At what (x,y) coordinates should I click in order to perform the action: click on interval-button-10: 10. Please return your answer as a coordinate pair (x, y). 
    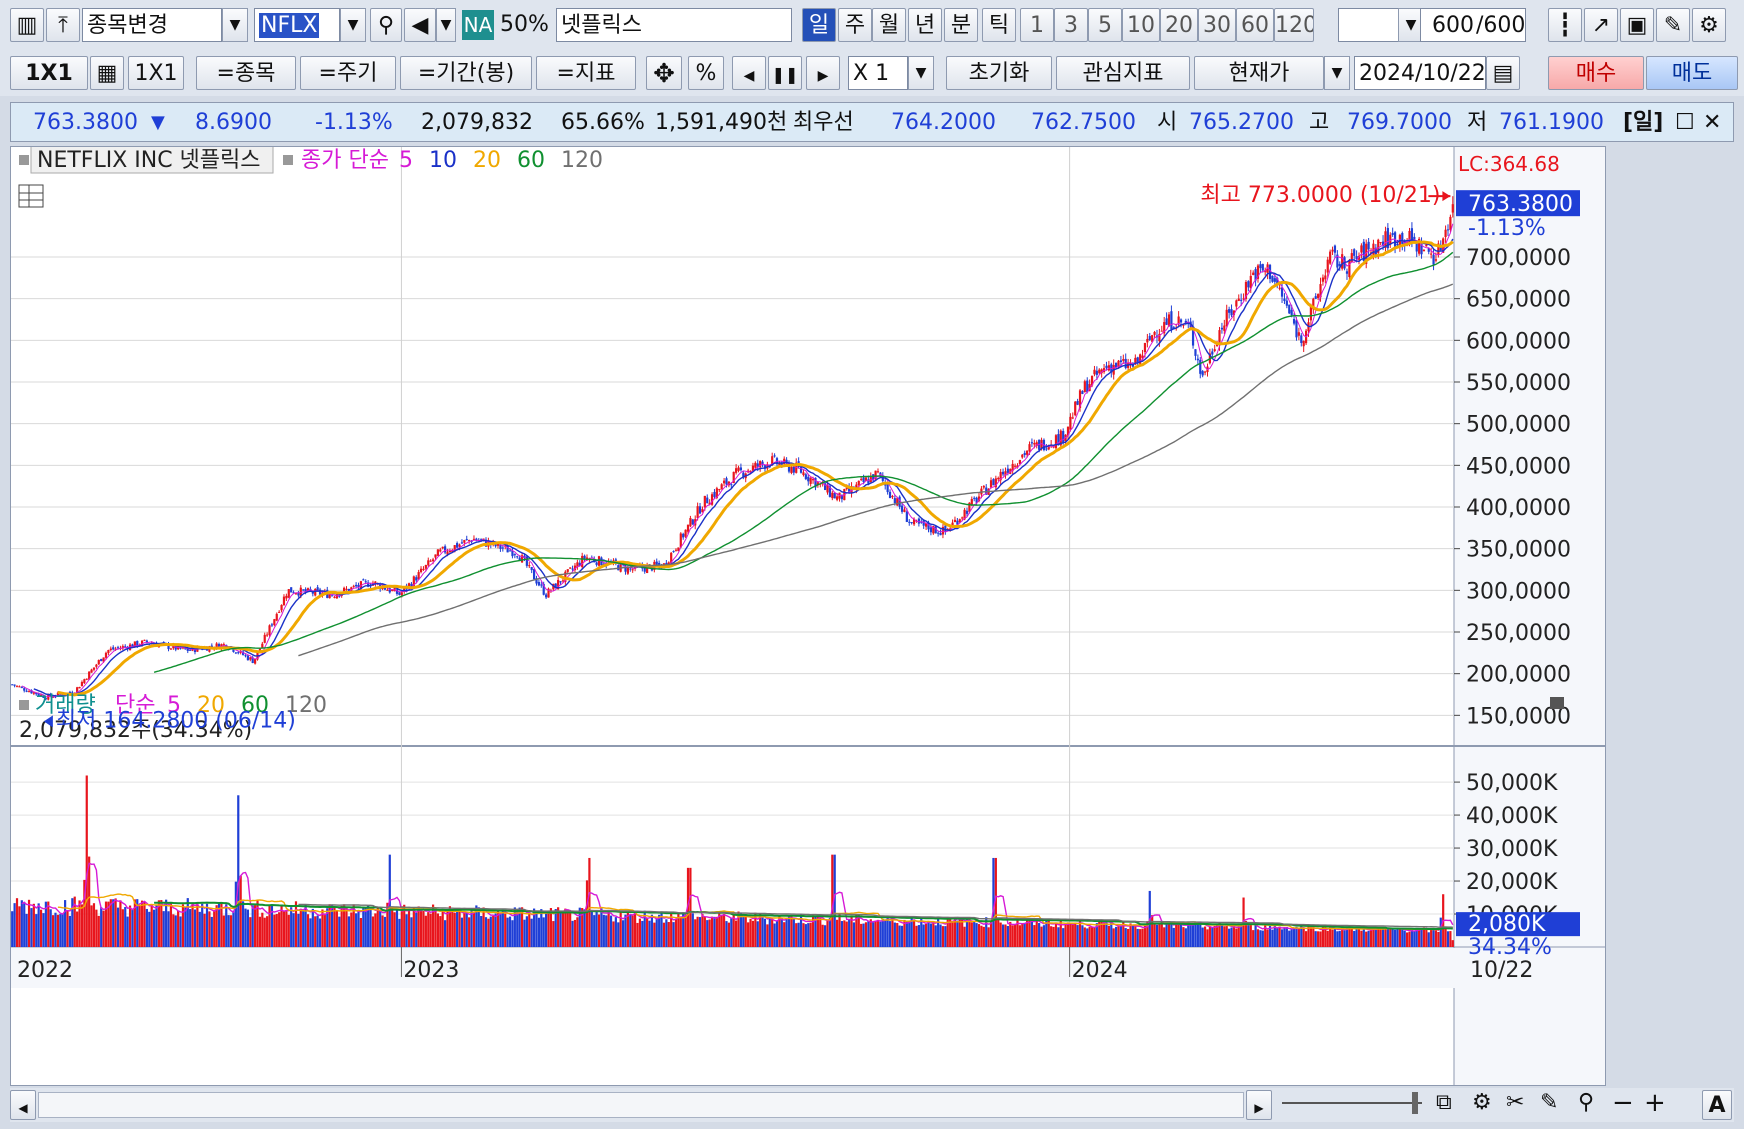
    Looking at the image, I should click on (1141, 25).